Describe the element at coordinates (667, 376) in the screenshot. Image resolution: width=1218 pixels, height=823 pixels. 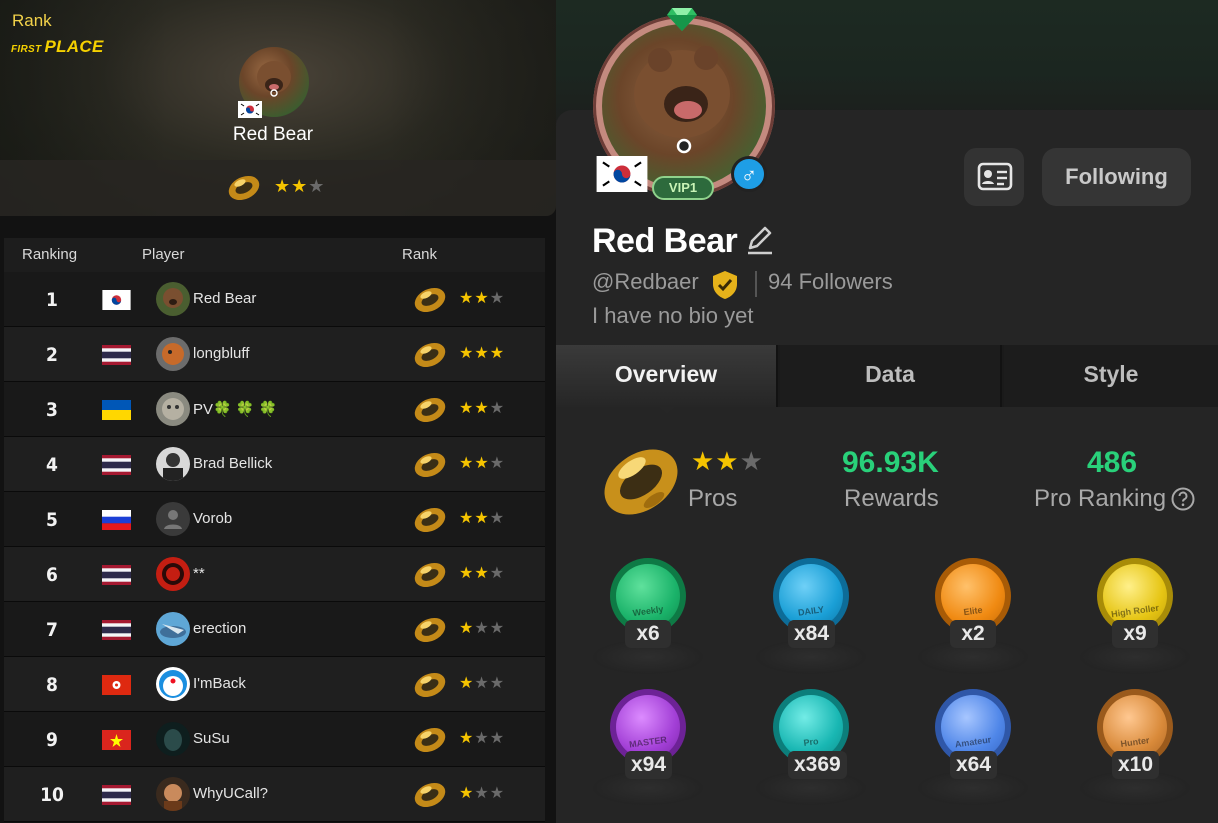
I see `tab-overview: Overview` at that location.